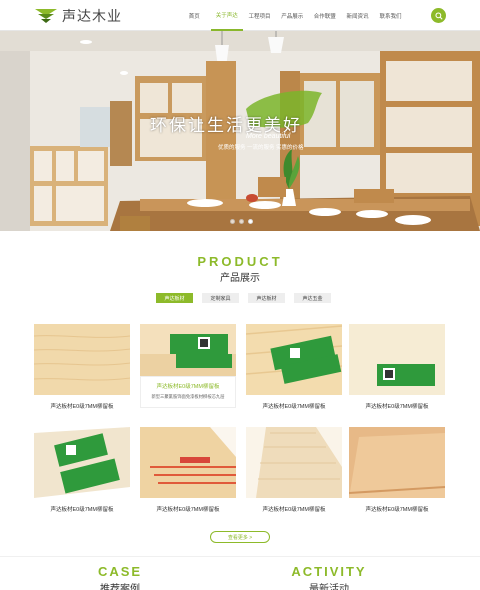 Image resolution: width=480 pixels, height=590 pixels. What do you see at coordinates (194, 15) in the screenshot?
I see `nav-home: 首页` at bounding box center [194, 15].